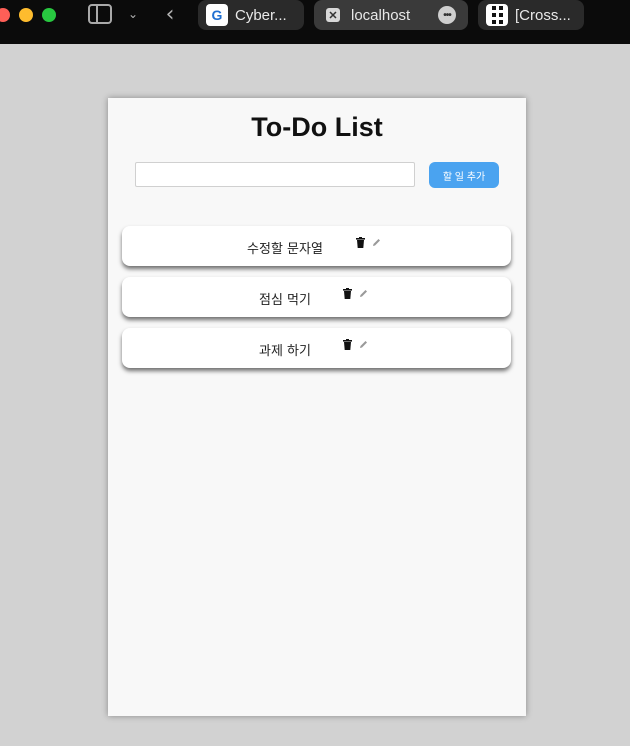  What do you see at coordinates (100, 14) in the screenshot?
I see `sidebar-toggle-icon` at bounding box center [100, 14].